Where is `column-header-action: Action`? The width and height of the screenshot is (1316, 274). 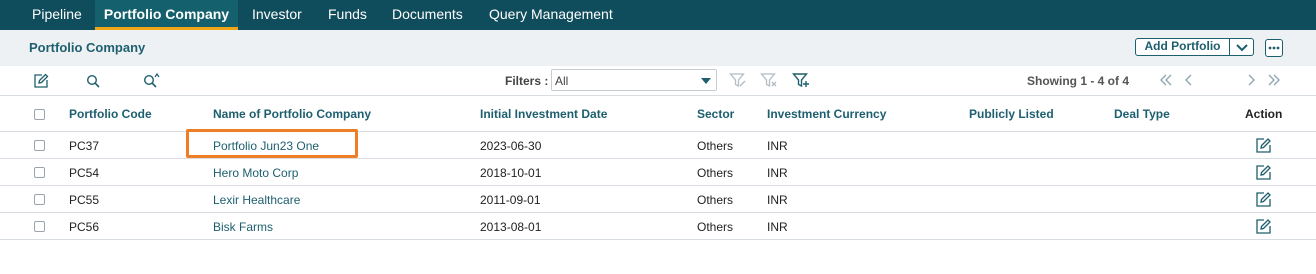 column-header-action: Action is located at coordinates (1264, 114).